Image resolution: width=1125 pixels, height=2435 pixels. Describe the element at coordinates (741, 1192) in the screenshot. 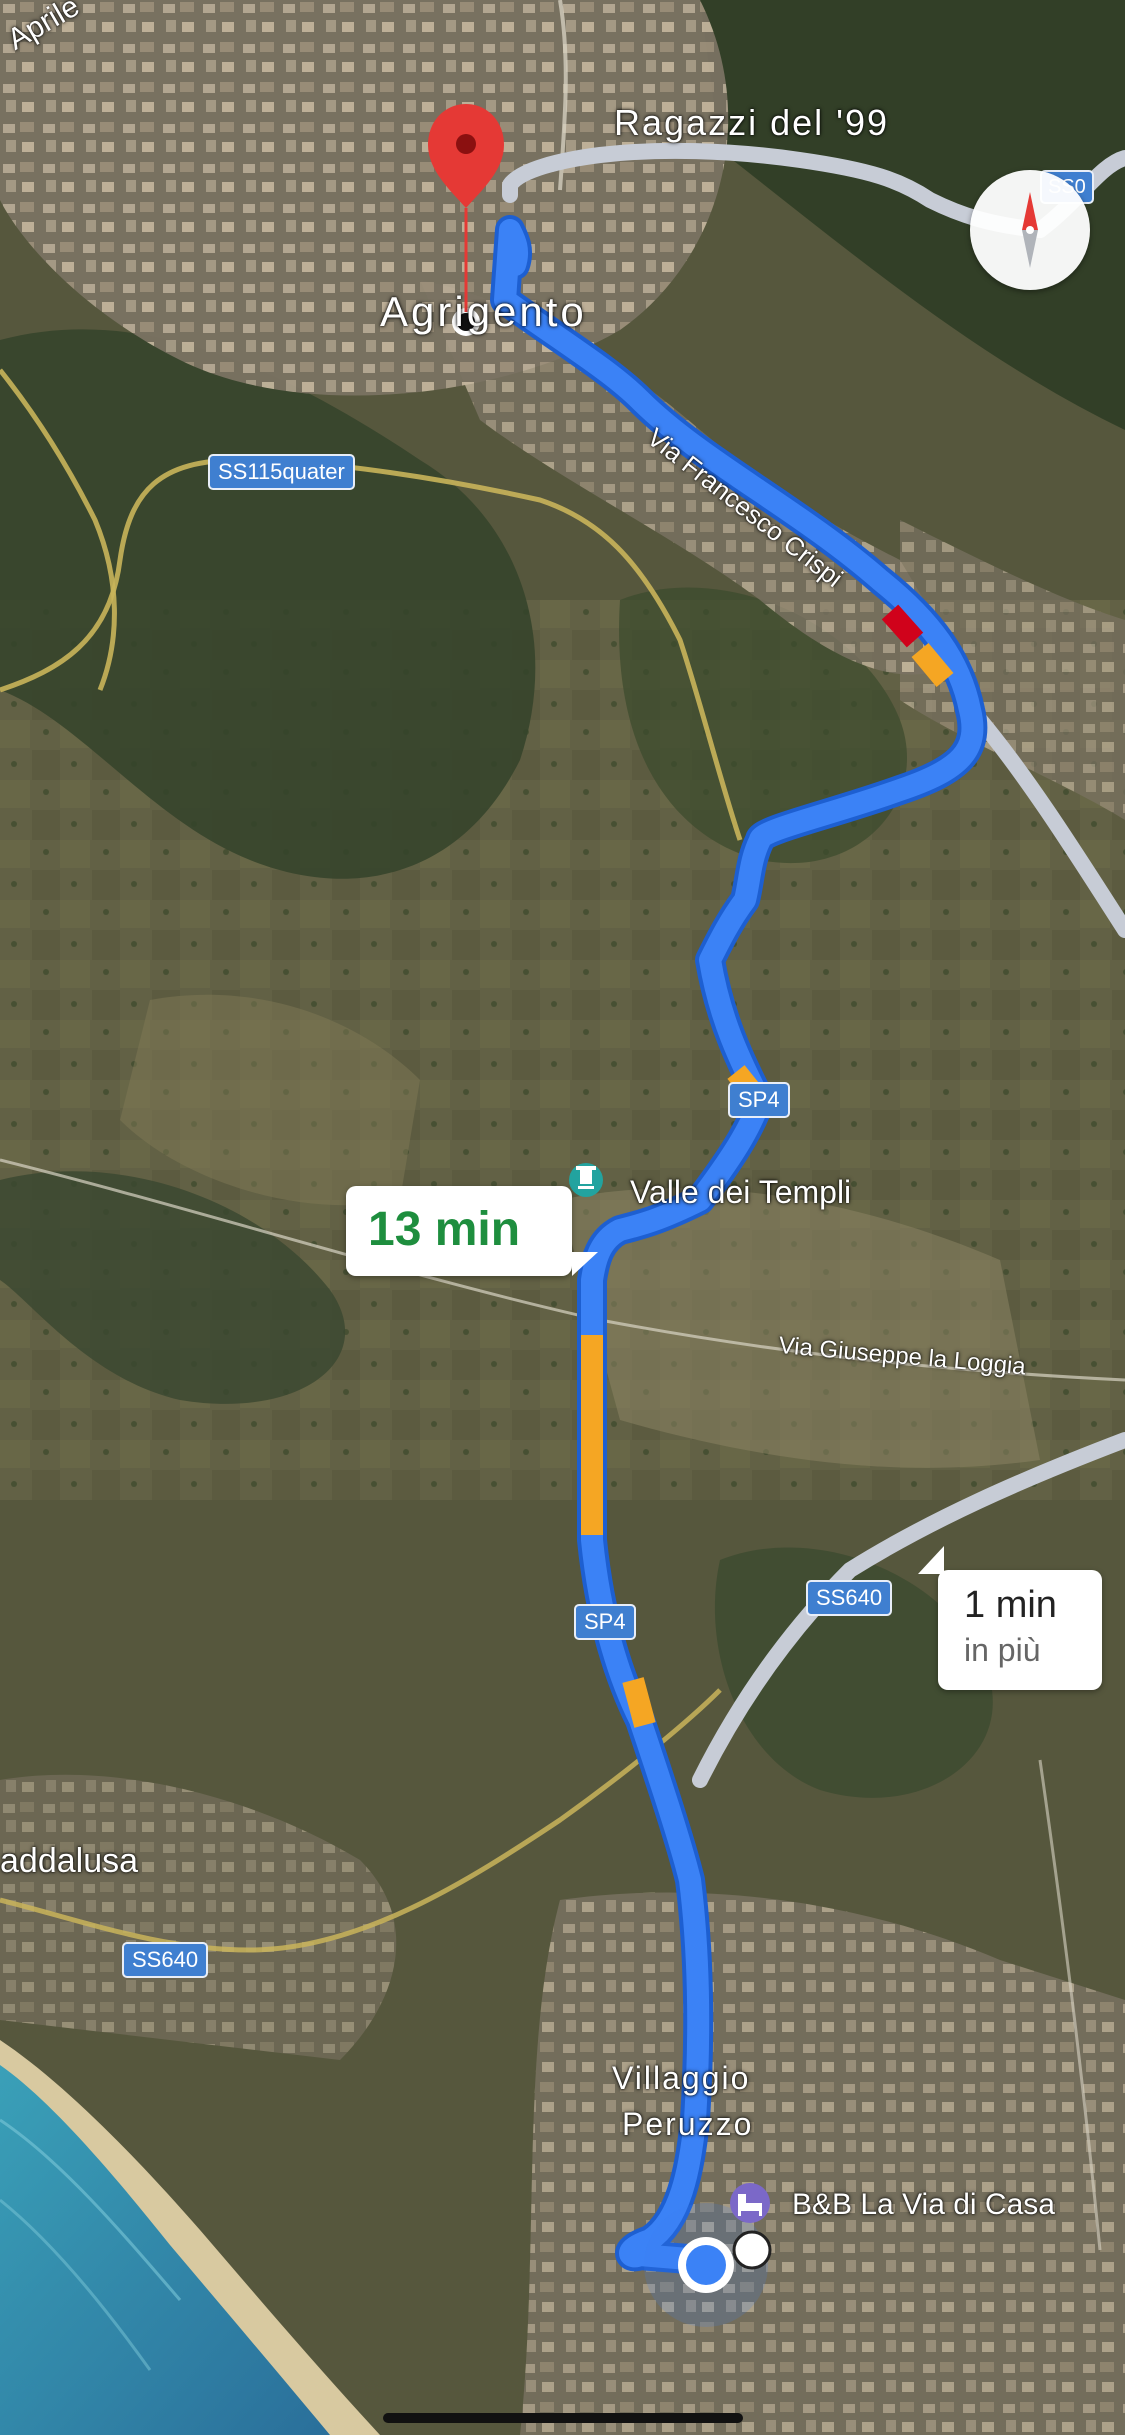

I see `place-label-valle-dei-templi: Valle dei Templi` at that location.